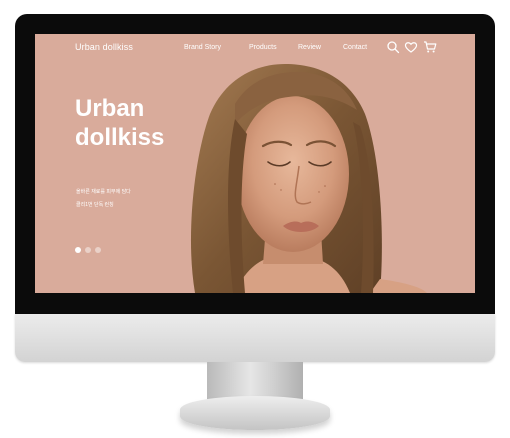 This screenshot has height=438, width=510. Describe the element at coordinates (135, 123) in the screenshot. I see `hero-title: Urban dollkiss` at that location.